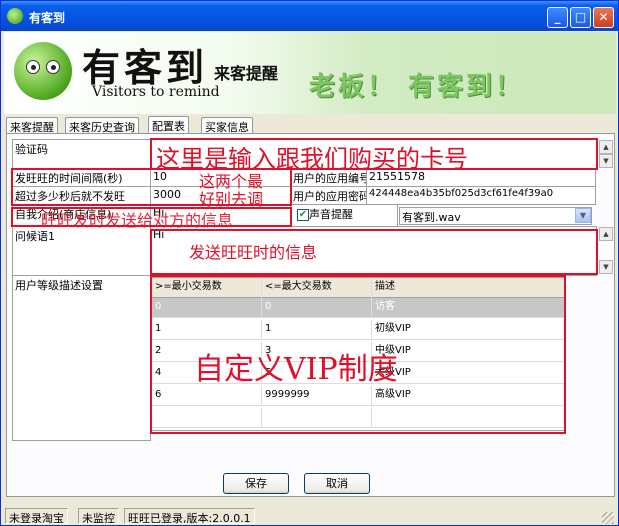 The width and height of the screenshot is (619, 526). What do you see at coordinates (337, 483) in the screenshot?
I see `cancel-button: 取消` at bounding box center [337, 483].